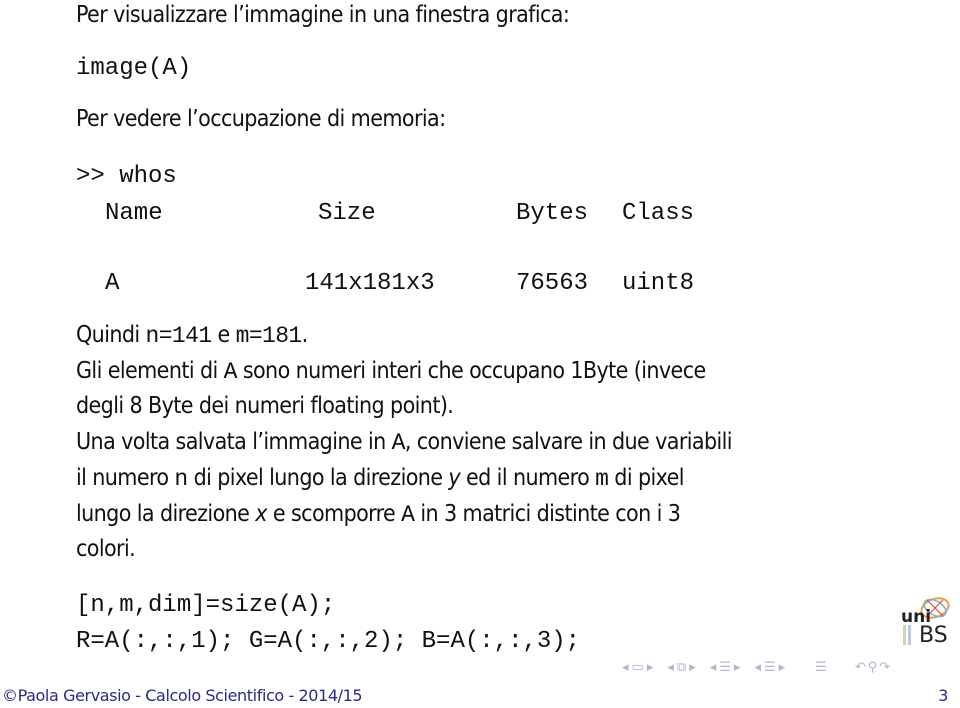  I want to click on nav-next-frame: ▸, so click(650, 667).